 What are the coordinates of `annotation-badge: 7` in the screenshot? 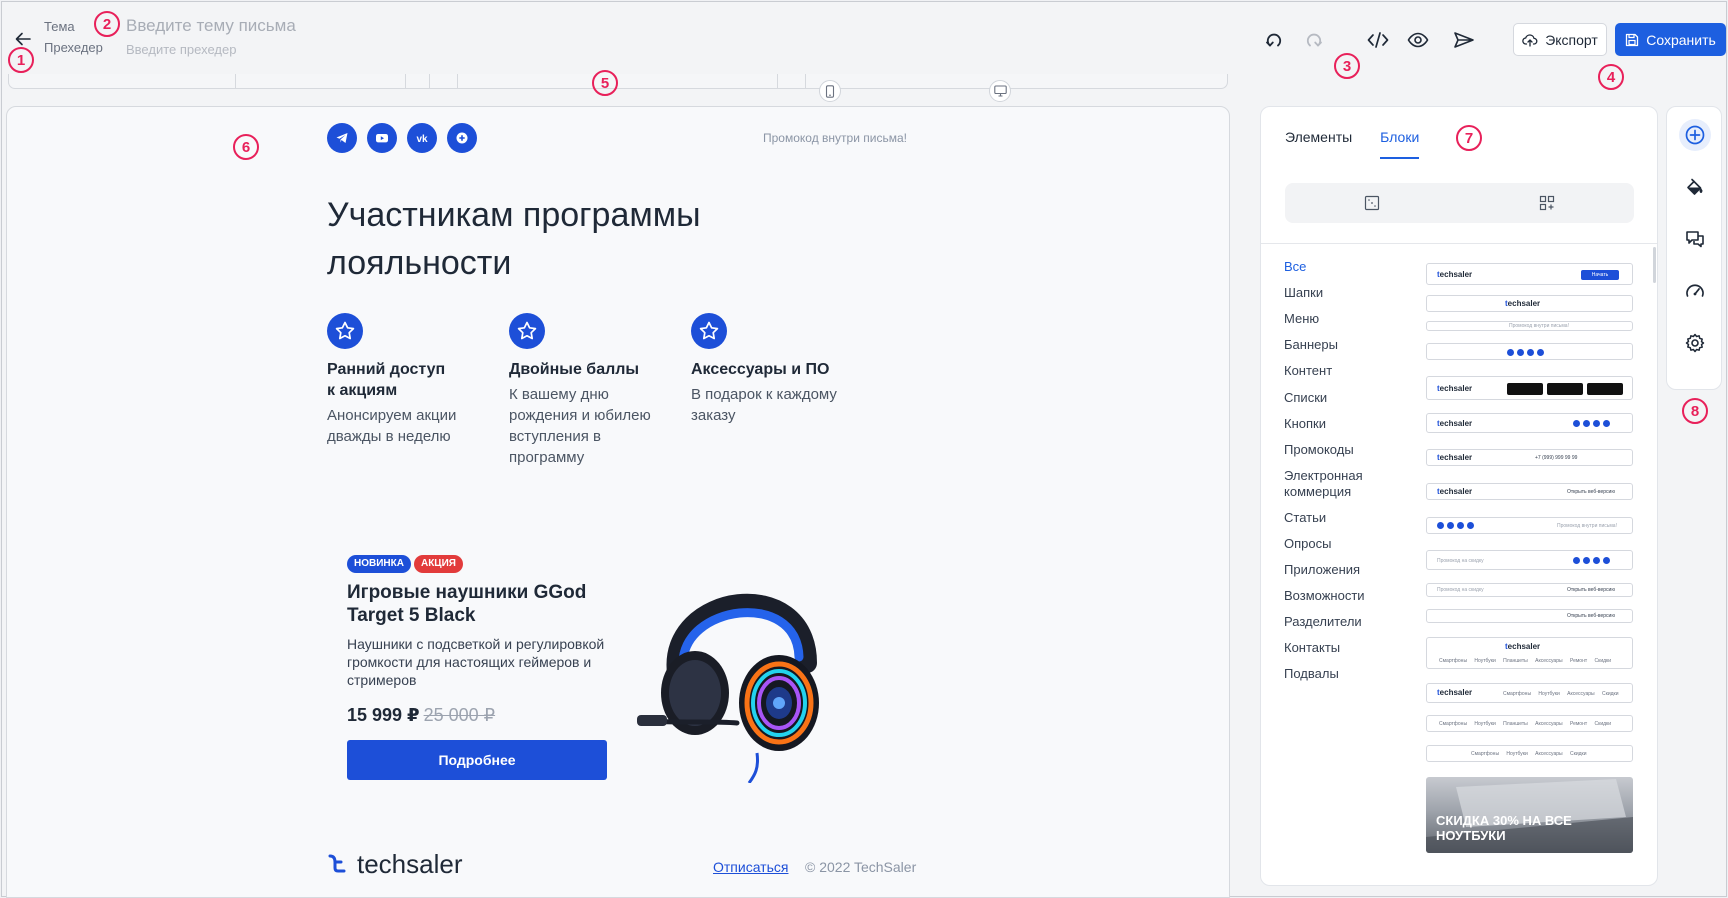 It's located at (1469, 138).